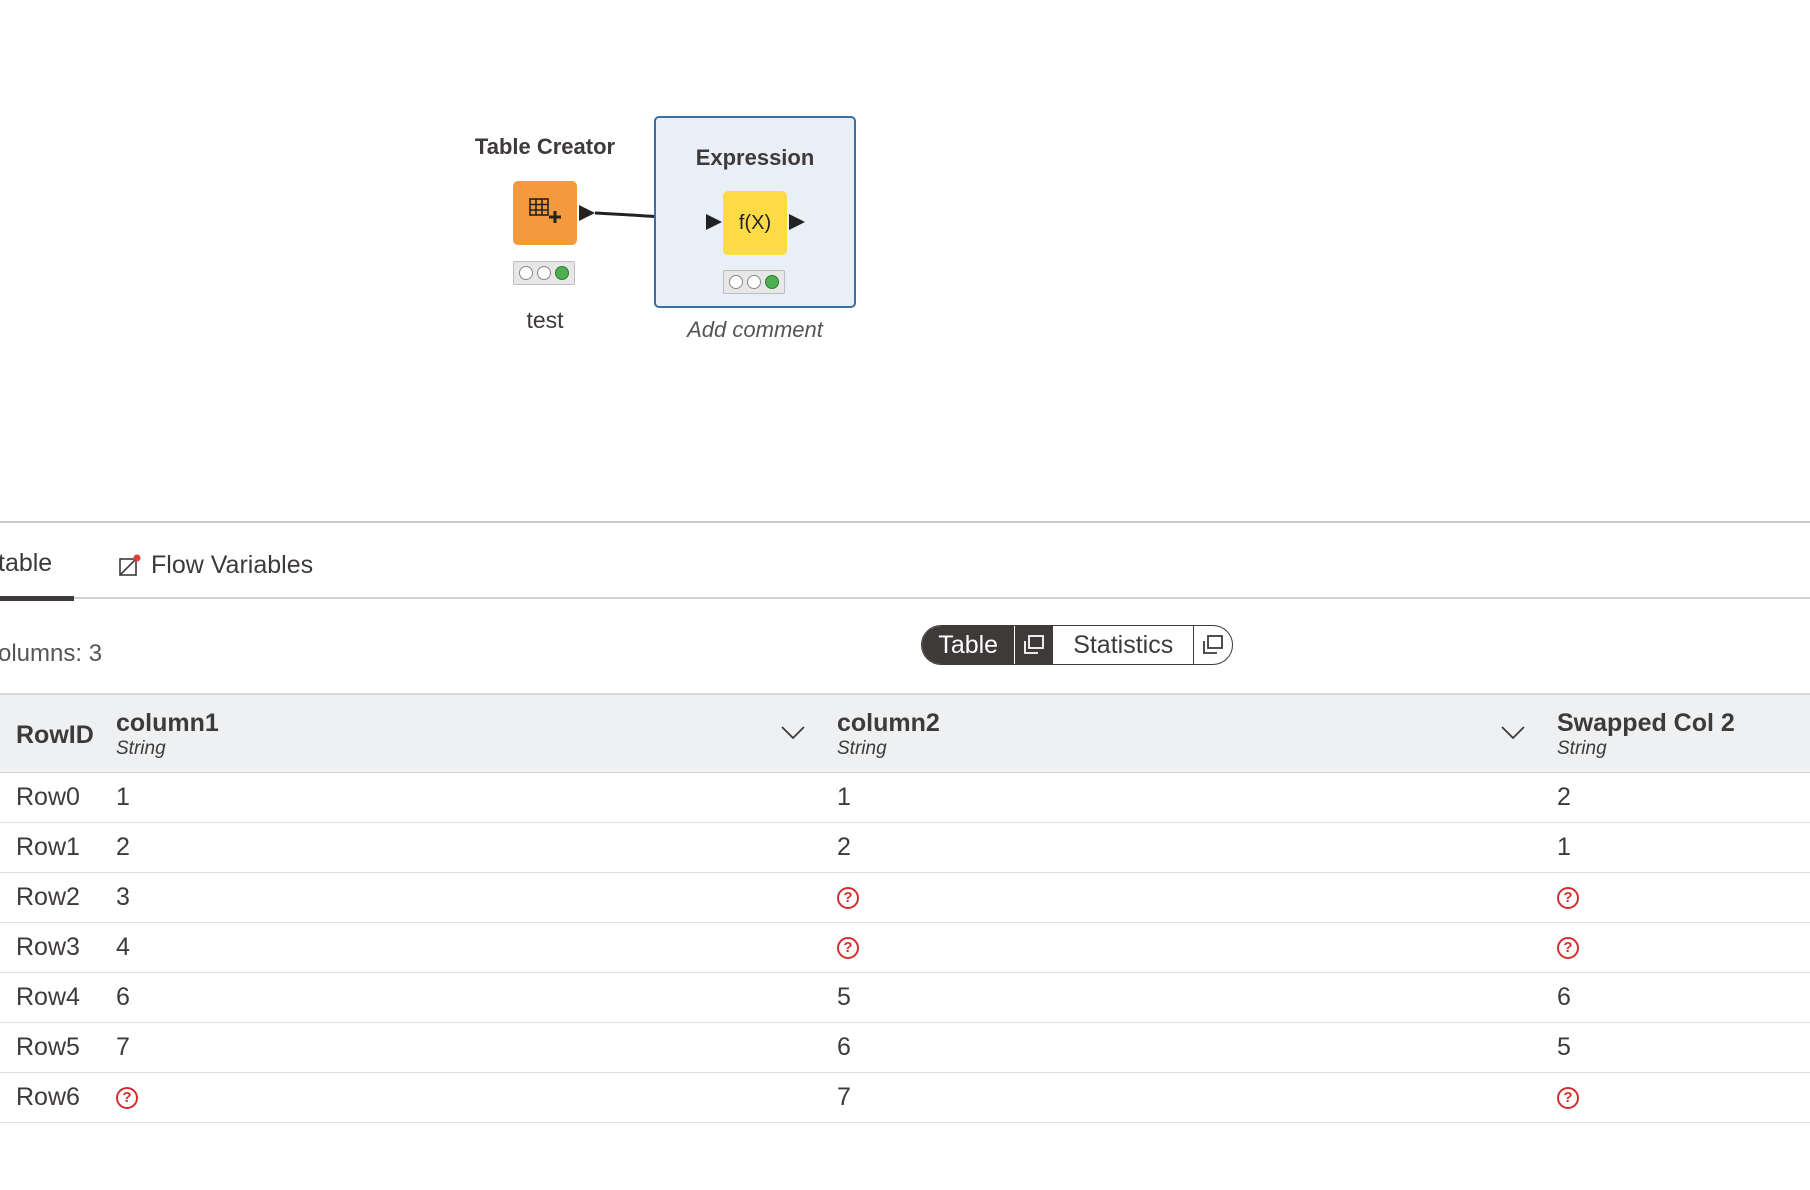 This screenshot has width=1810, height=1190. Describe the element at coordinates (905, 798) in the screenshot. I see `table-row: Row0 1 1 2` at that location.